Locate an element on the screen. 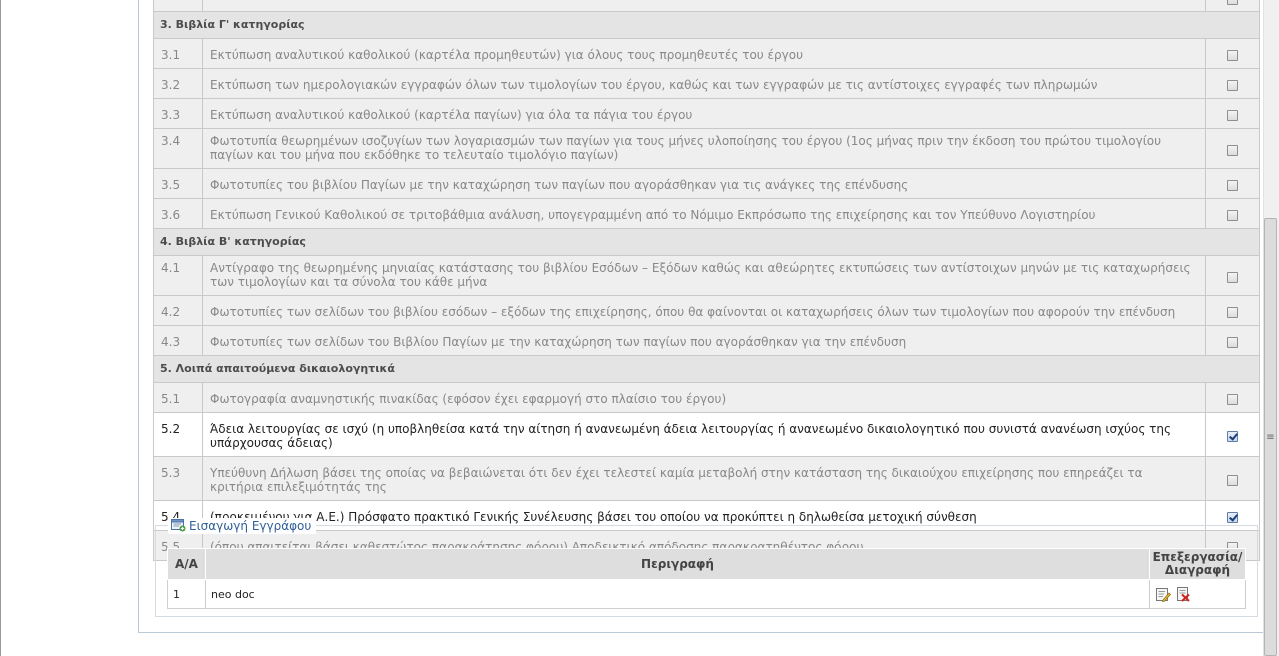 The image size is (1279, 656). content-bottom-border is located at coordinates (701, 632).